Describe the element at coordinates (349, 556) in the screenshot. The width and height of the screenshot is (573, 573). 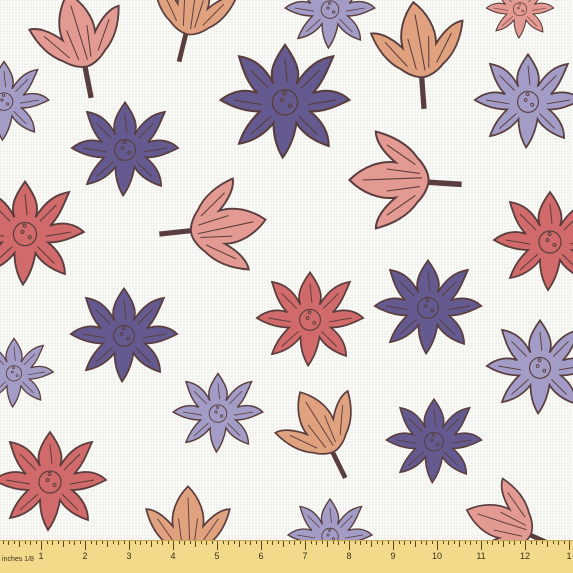
I see `ruler-number: 8` at that location.